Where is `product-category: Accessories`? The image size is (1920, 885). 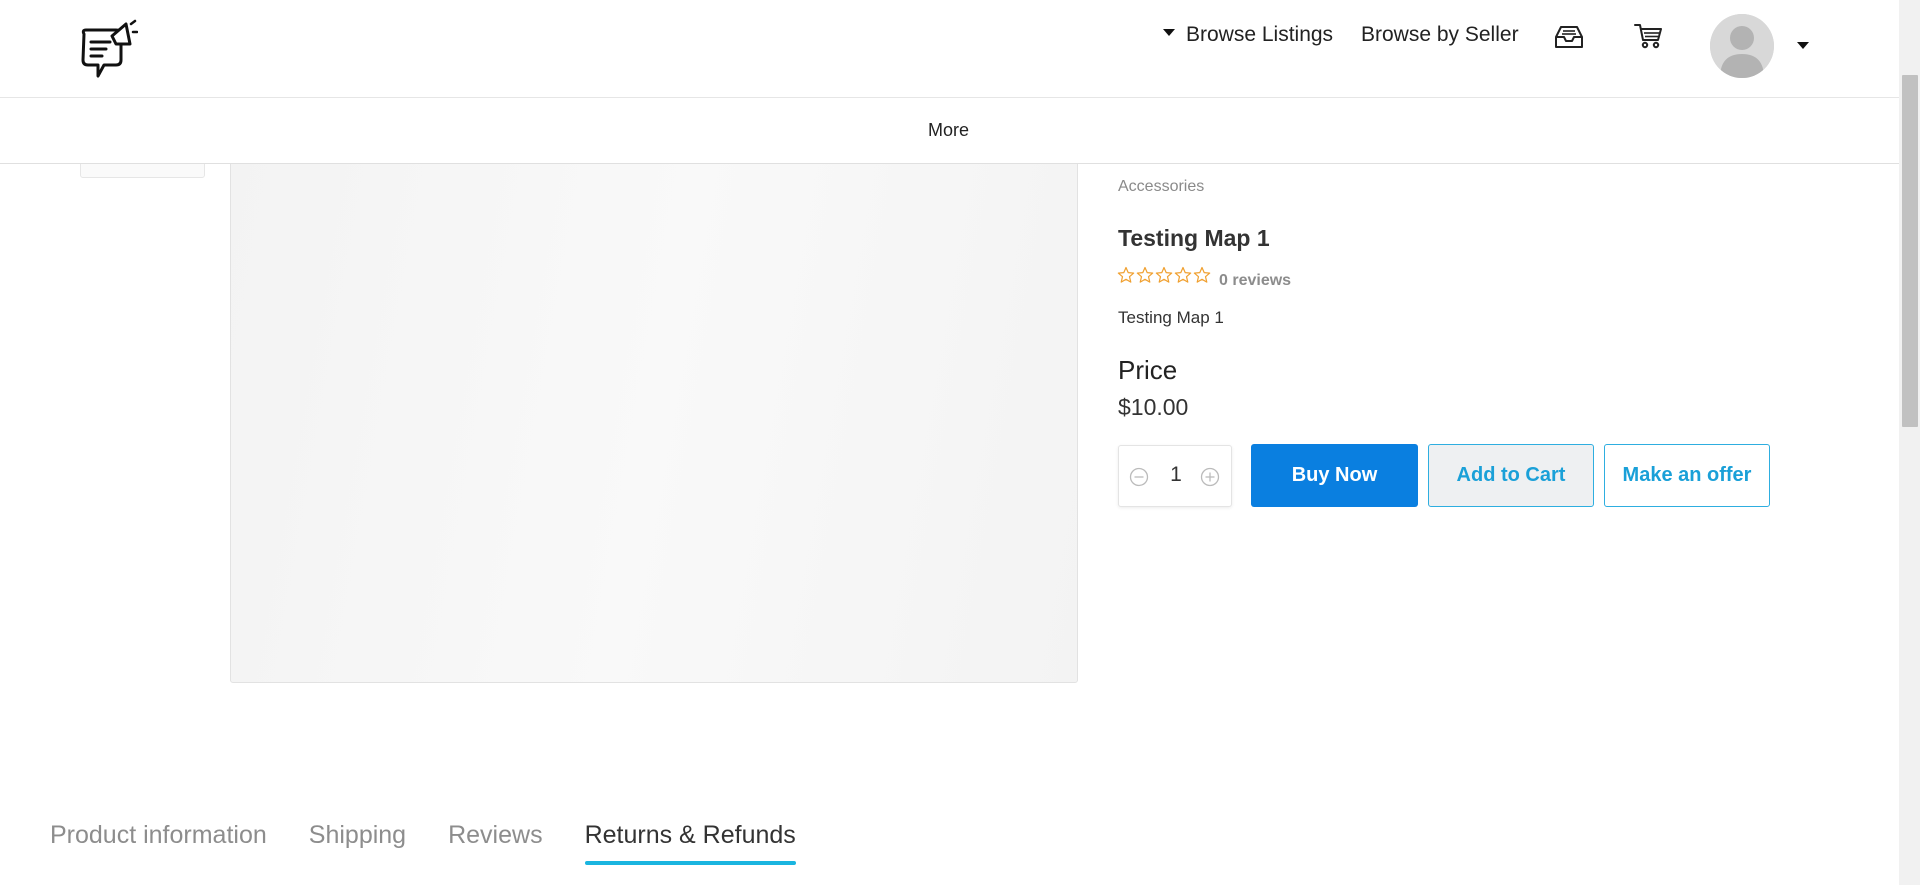 product-category: Accessories is located at coordinates (1161, 187).